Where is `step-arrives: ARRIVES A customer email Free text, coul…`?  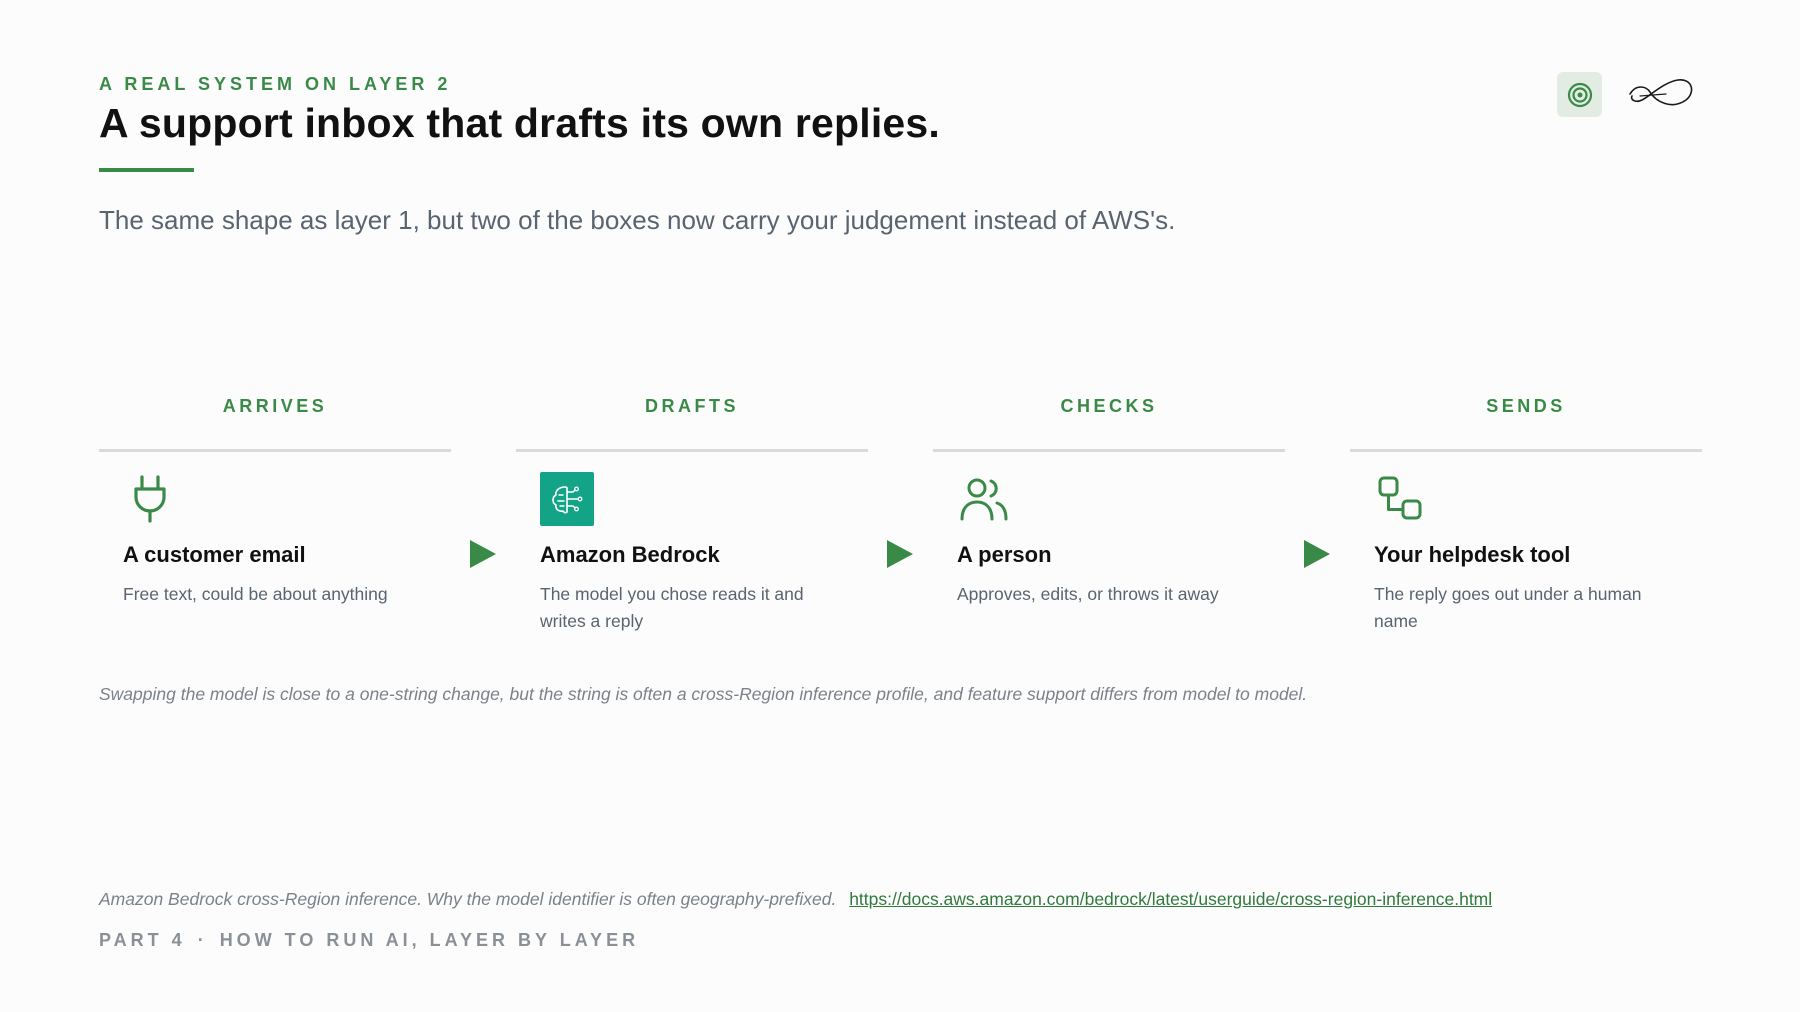
step-arrives: ARRIVES A customer email Free text, coul… is located at coordinates (275, 521).